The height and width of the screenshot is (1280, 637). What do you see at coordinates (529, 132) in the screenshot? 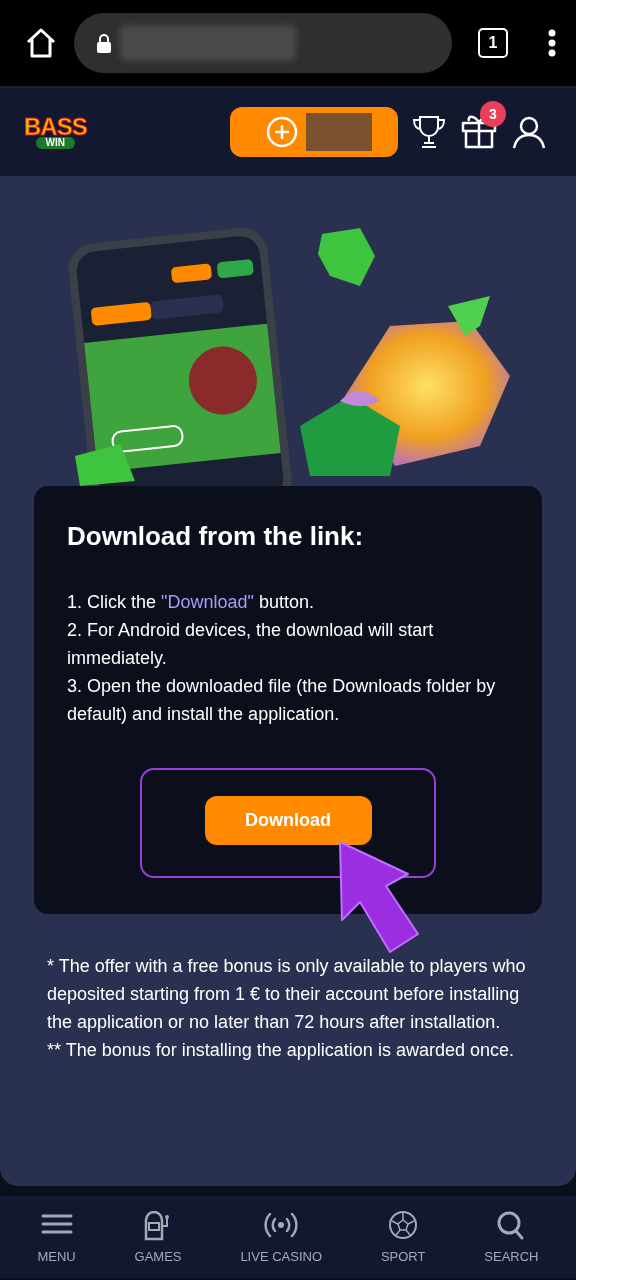
I see `user-icon` at bounding box center [529, 132].